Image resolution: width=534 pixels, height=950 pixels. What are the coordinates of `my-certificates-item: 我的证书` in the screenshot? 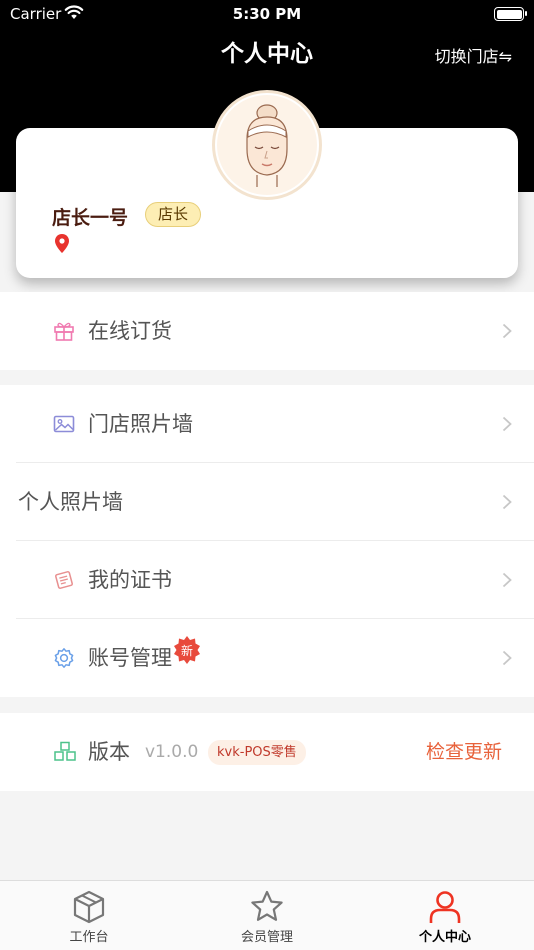 It's located at (267, 580).